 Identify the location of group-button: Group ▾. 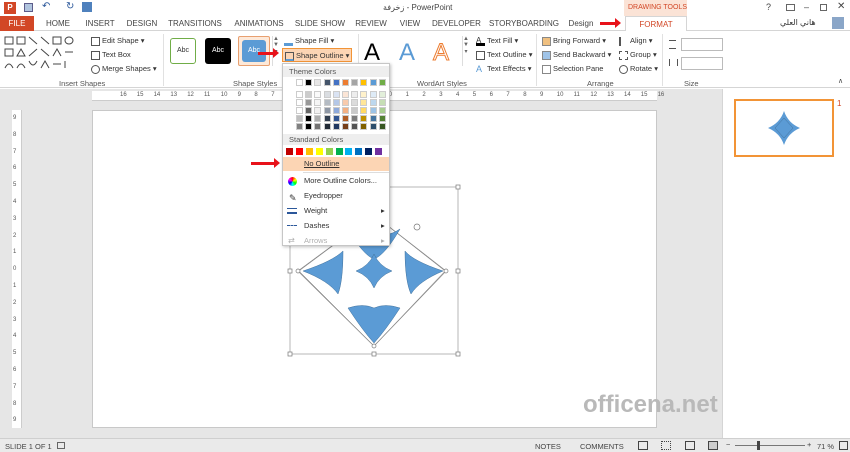
(638, 55).